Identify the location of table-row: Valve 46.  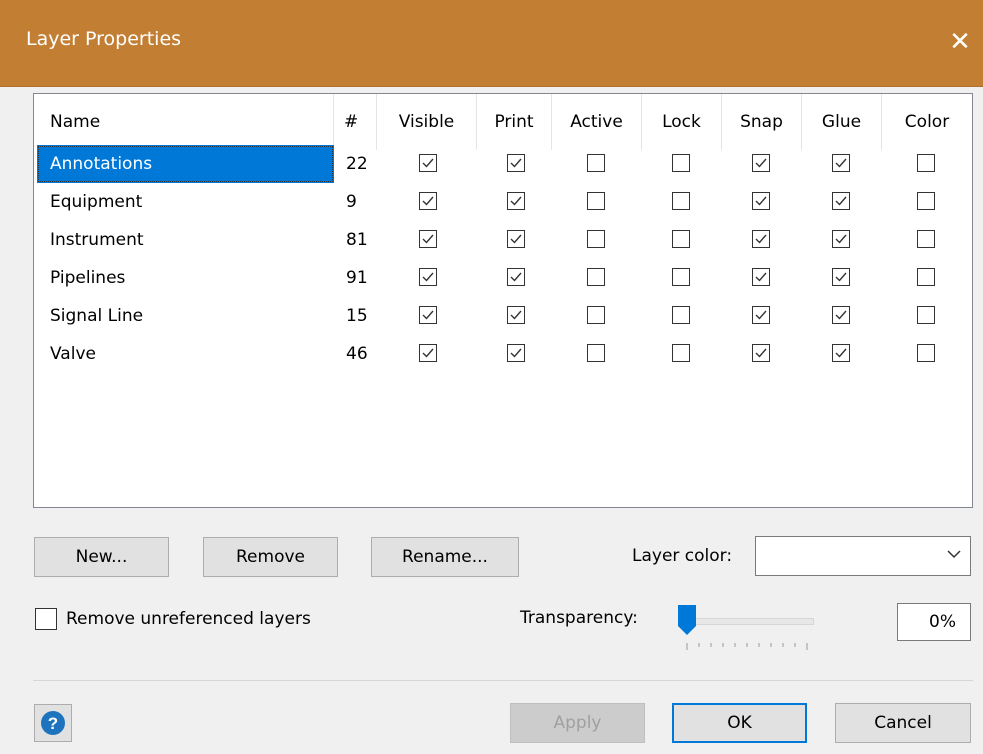
(503, 354).